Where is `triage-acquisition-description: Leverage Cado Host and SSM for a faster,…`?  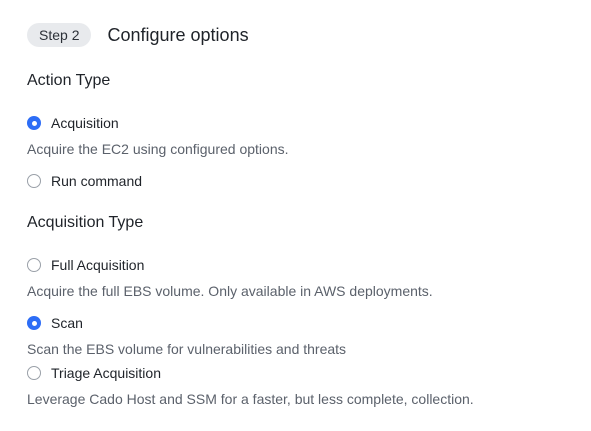 triage-acquisition-description: Leverage Cado Host and SSM for a faster,… is located at coordinates (250, 399).